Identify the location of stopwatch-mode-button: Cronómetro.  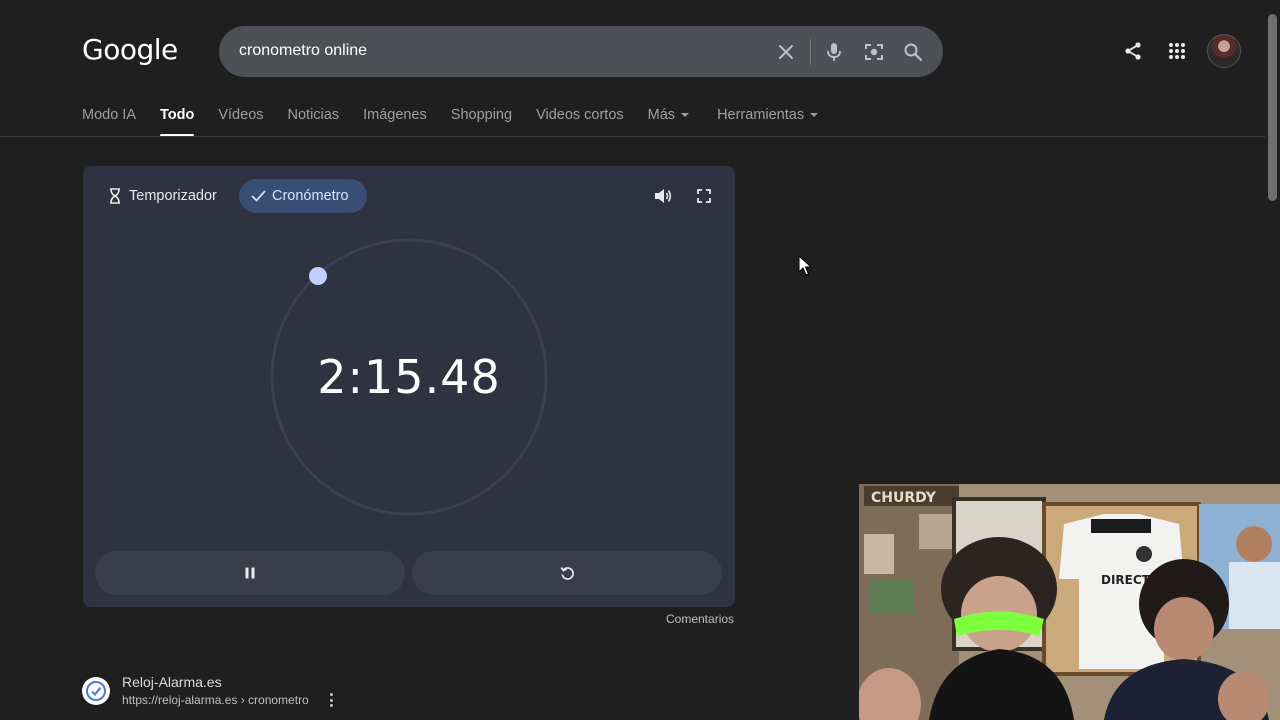
(303, 196).